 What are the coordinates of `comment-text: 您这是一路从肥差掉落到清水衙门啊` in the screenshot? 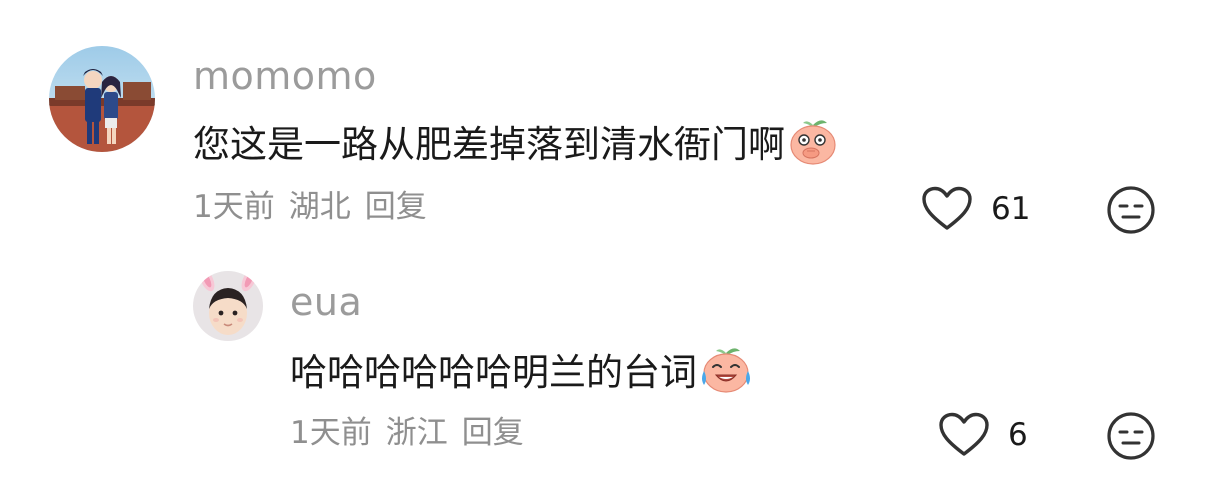 It's located at (516, 144).